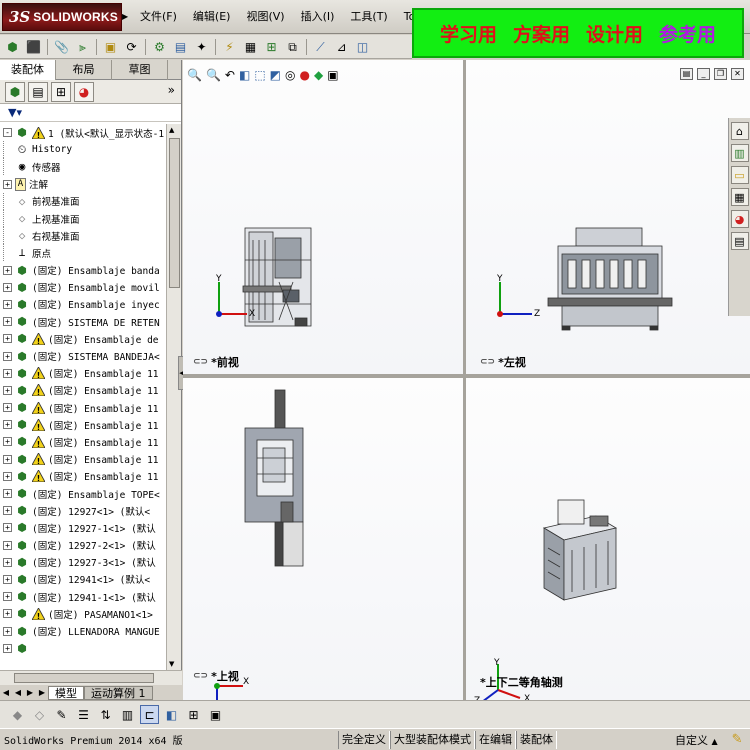  Describe the element at coordinates (83, 493) in the screenshot. I see `tree-item: + ⬢ (固定) Ensamblaje TOPE<` at that location.